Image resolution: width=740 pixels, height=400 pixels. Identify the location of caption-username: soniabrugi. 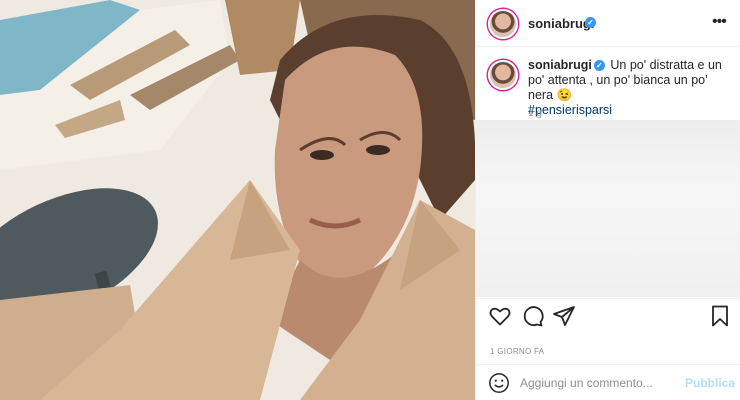
(560, 65).